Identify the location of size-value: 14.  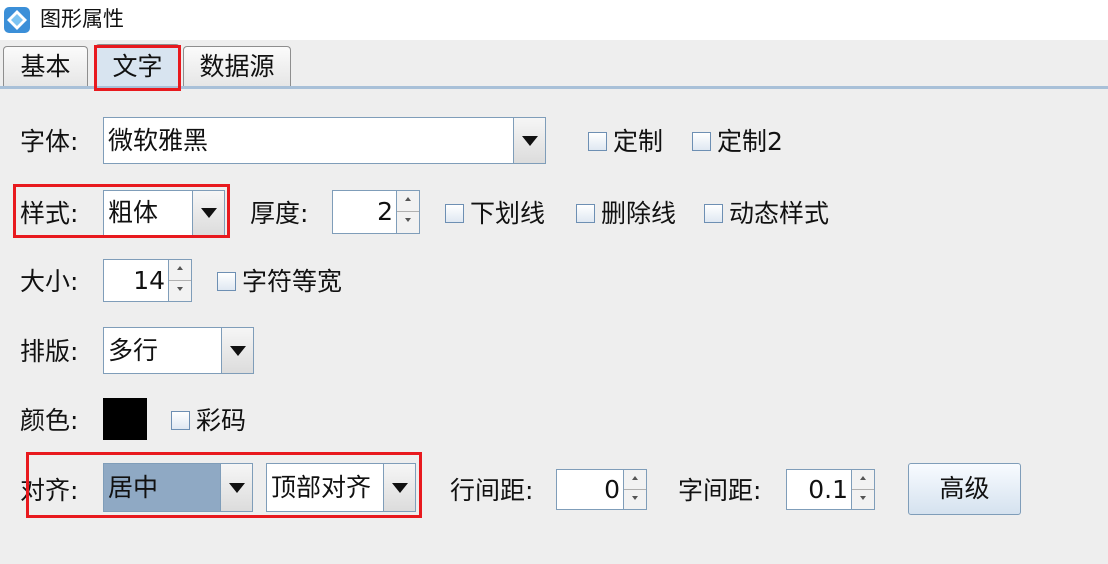
(149, 280).